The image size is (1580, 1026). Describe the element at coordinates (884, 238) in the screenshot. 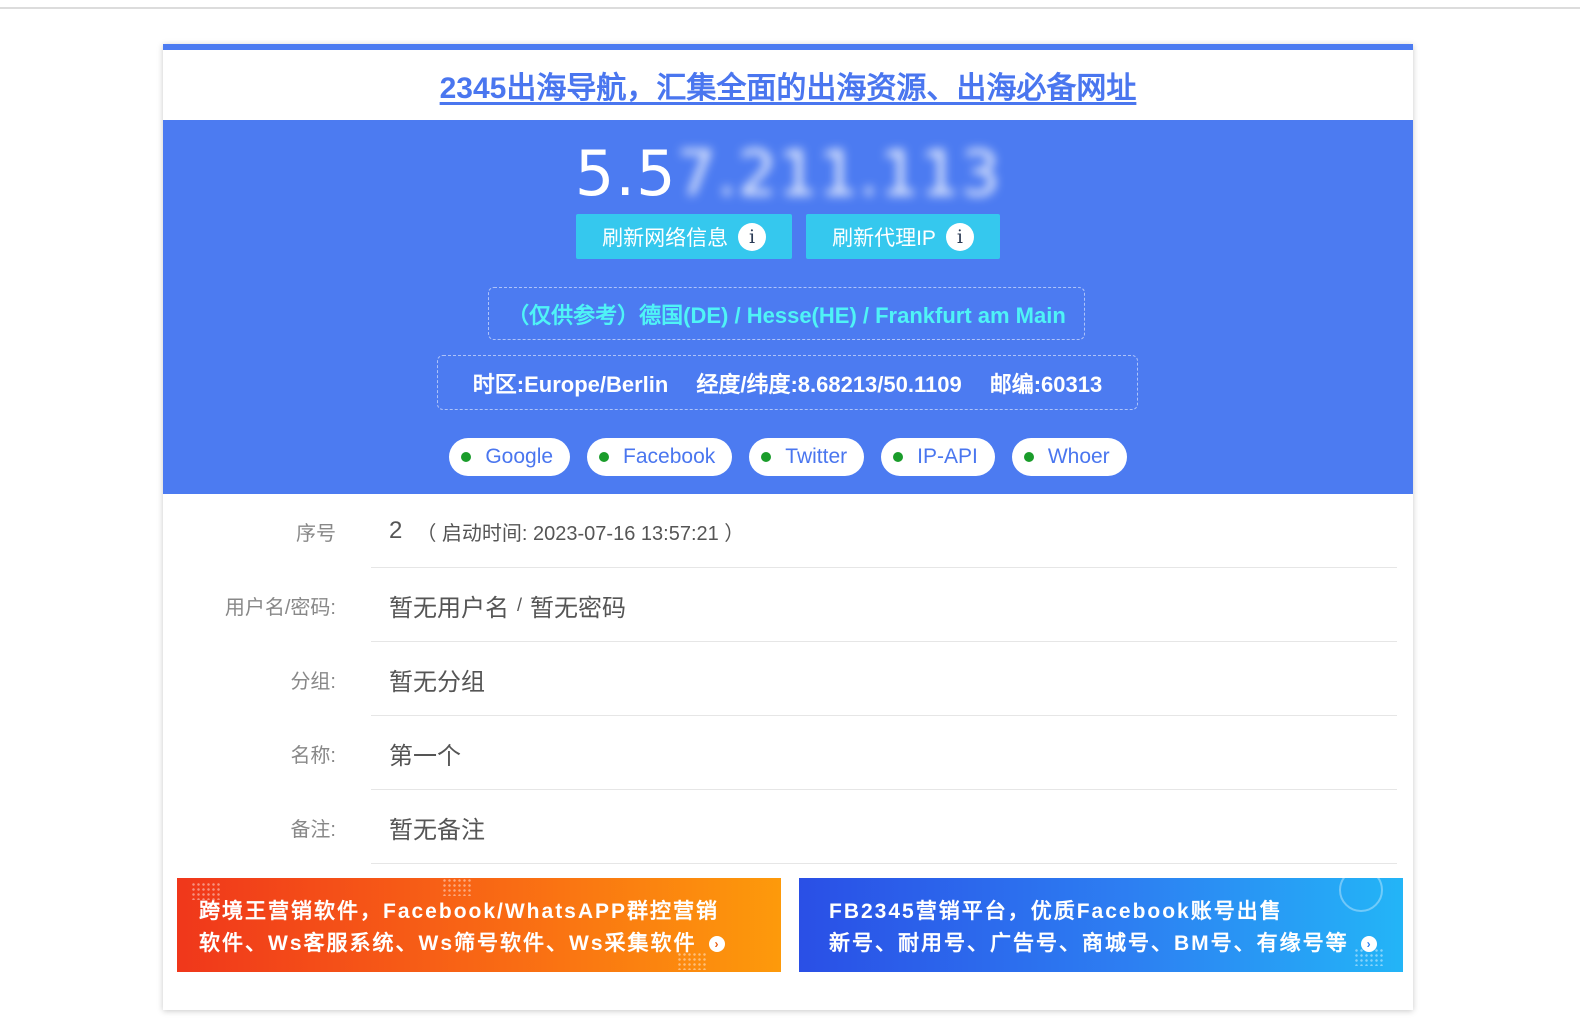

I see `refresh-proxy-label: 刷新代理IP` at that location.